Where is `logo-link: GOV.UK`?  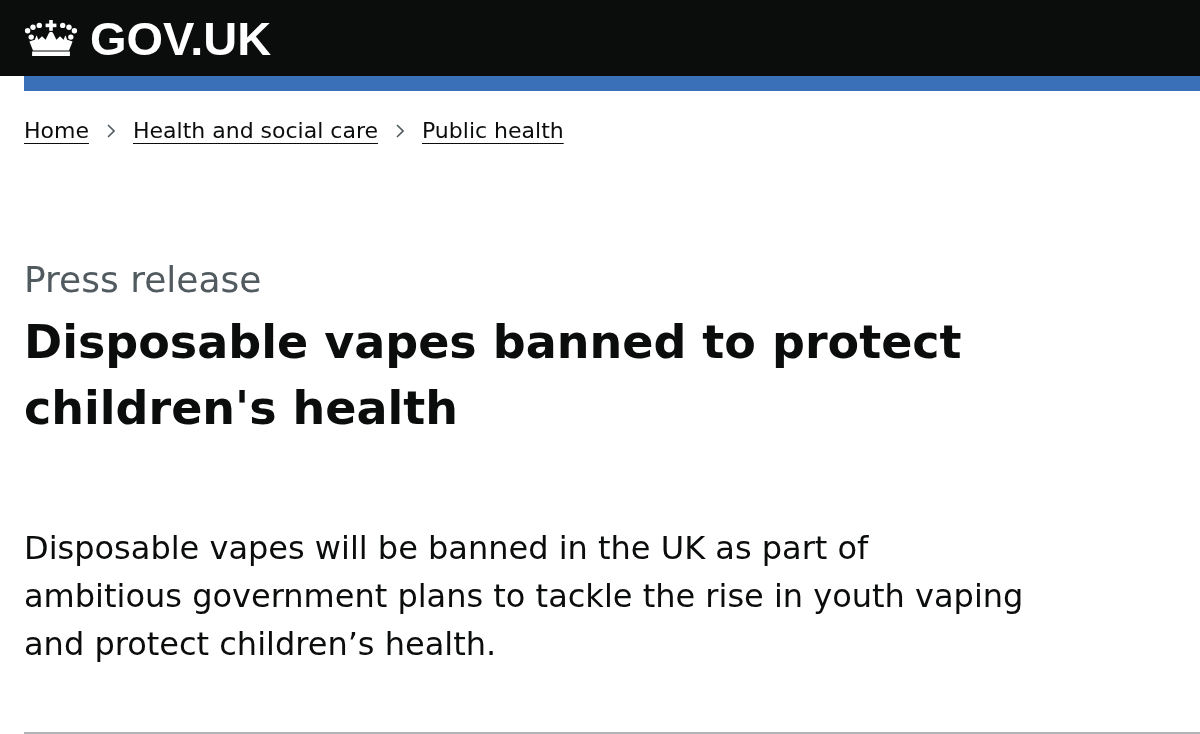
logo-link: GOV.UK is located at coordinates (148, 38).